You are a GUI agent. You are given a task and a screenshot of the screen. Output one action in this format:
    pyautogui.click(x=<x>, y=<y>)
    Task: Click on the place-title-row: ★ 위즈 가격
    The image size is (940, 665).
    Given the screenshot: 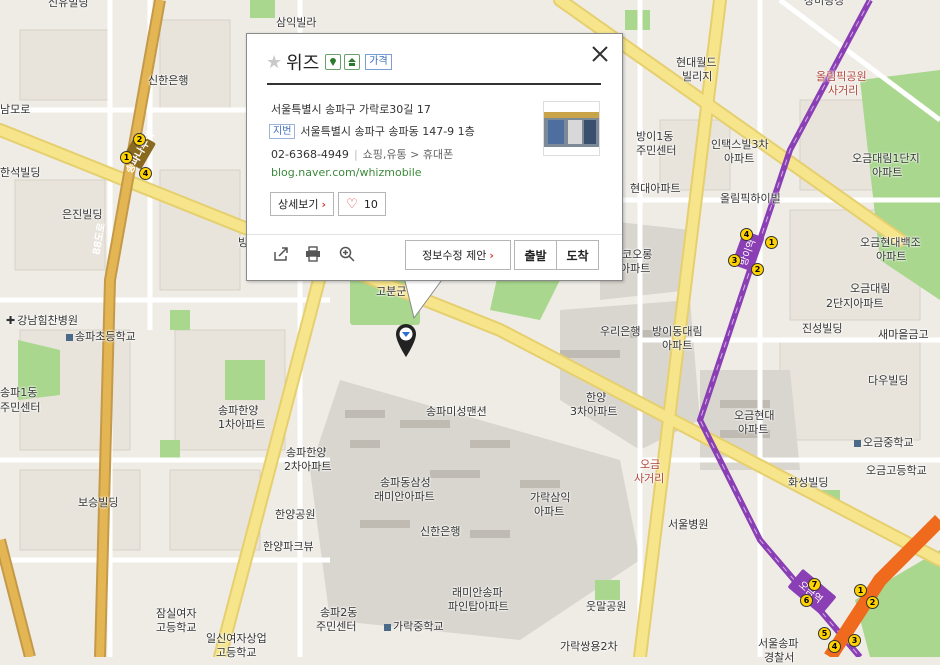 What is the action you would take?
    pyautogui.click(x=329, y=62)
    